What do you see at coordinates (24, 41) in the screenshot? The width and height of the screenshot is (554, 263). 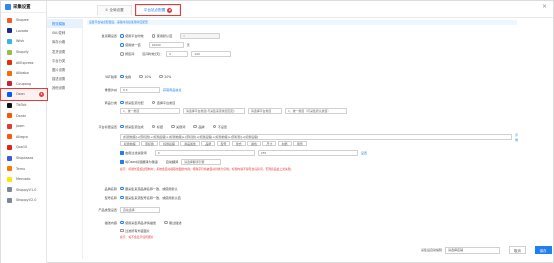 I see `sidebar-item-wish: Wish` at bounding box center [24, 41].